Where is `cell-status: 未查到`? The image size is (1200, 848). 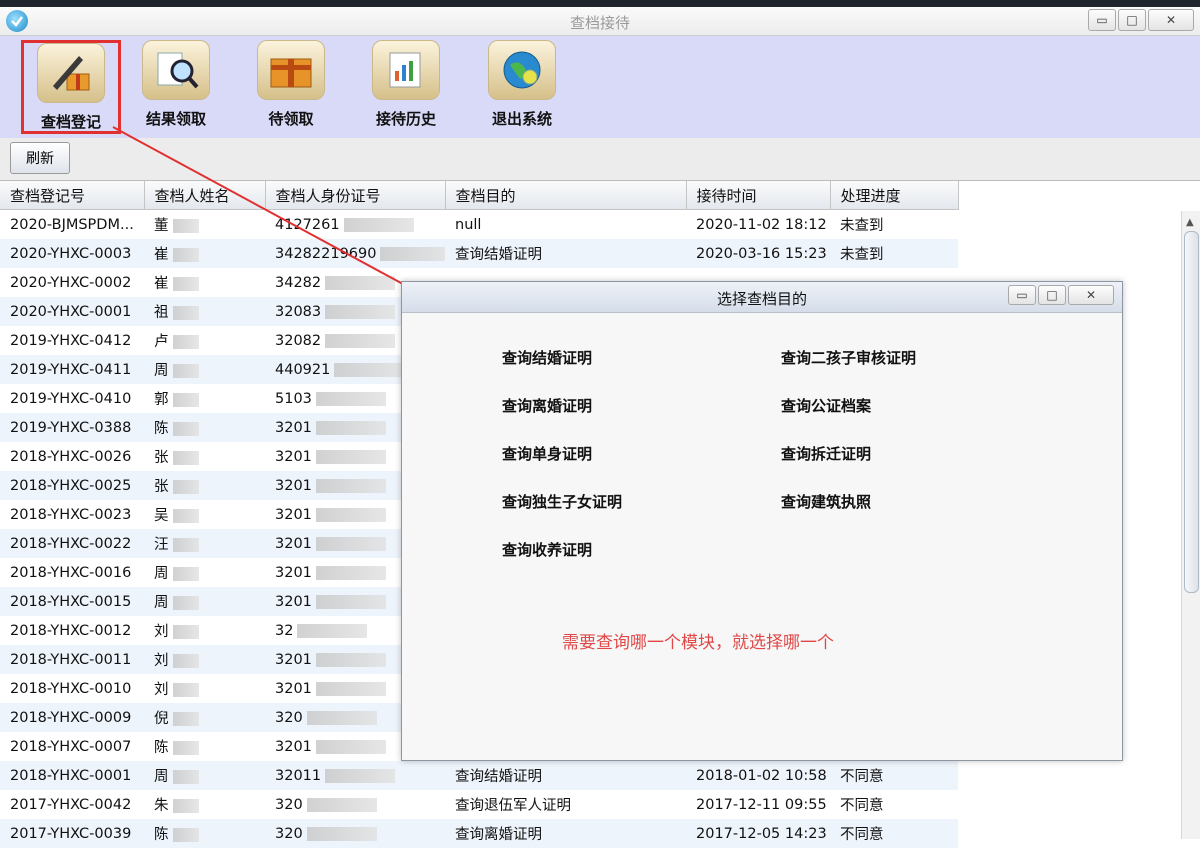
cell-status: 未查到 is located at coordinates (862, 226).